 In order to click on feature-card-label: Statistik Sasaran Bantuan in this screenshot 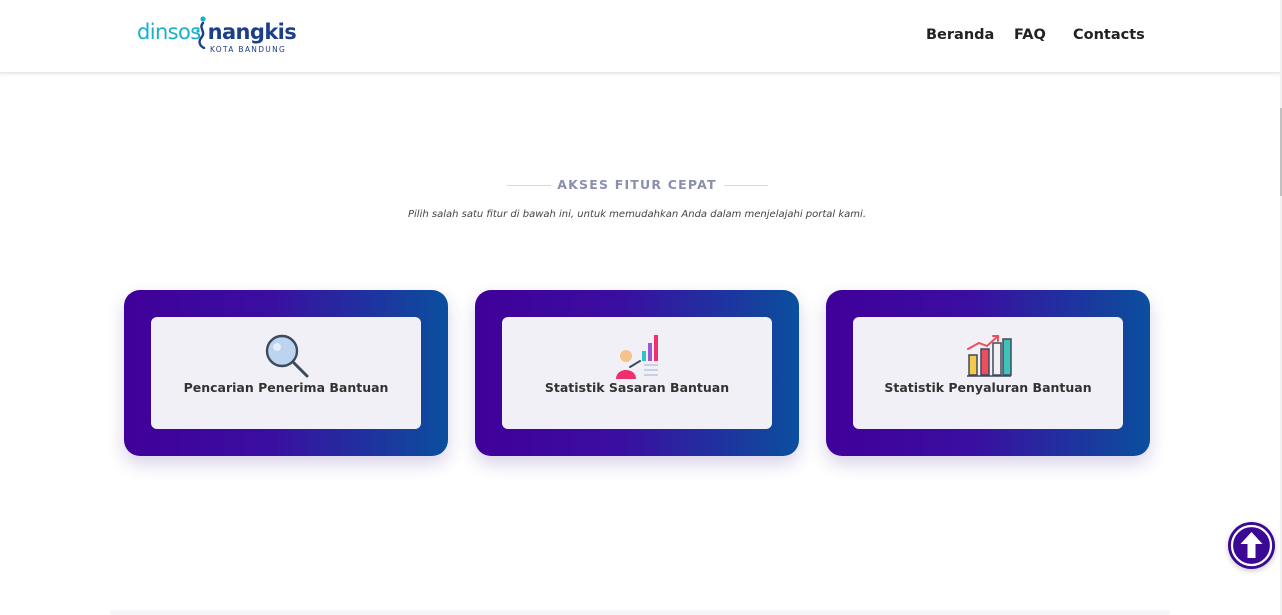, I will do `click(637, 387)`.